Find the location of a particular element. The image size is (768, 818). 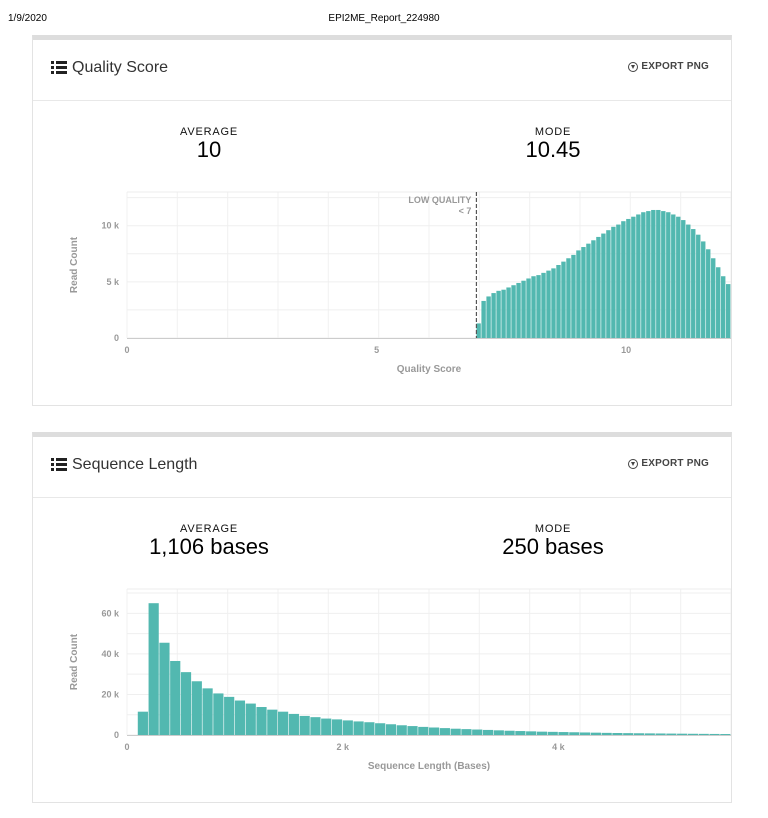

stat-value: 10.45 is located at coordinates (553, 149).